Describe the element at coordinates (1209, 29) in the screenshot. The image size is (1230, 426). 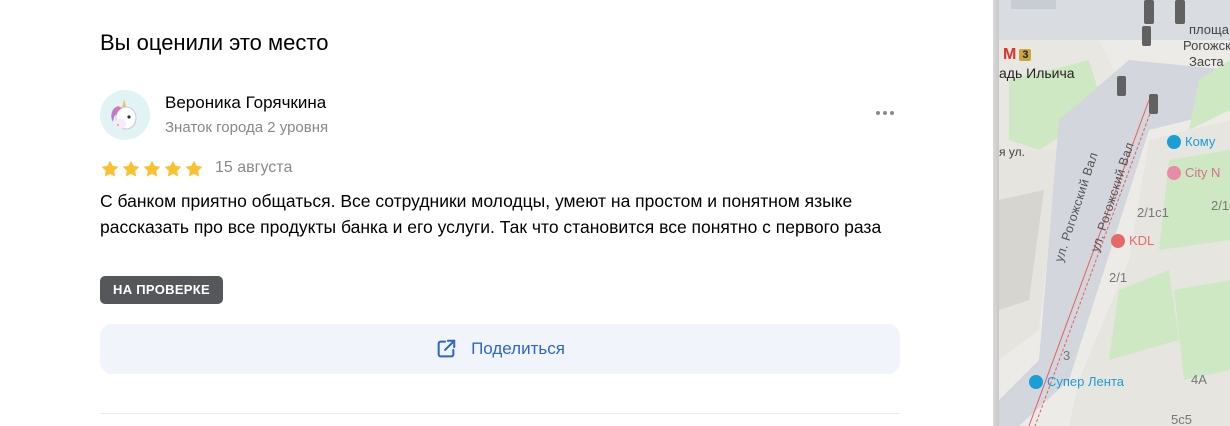
I see `map-label-plosh: площа` at that location.